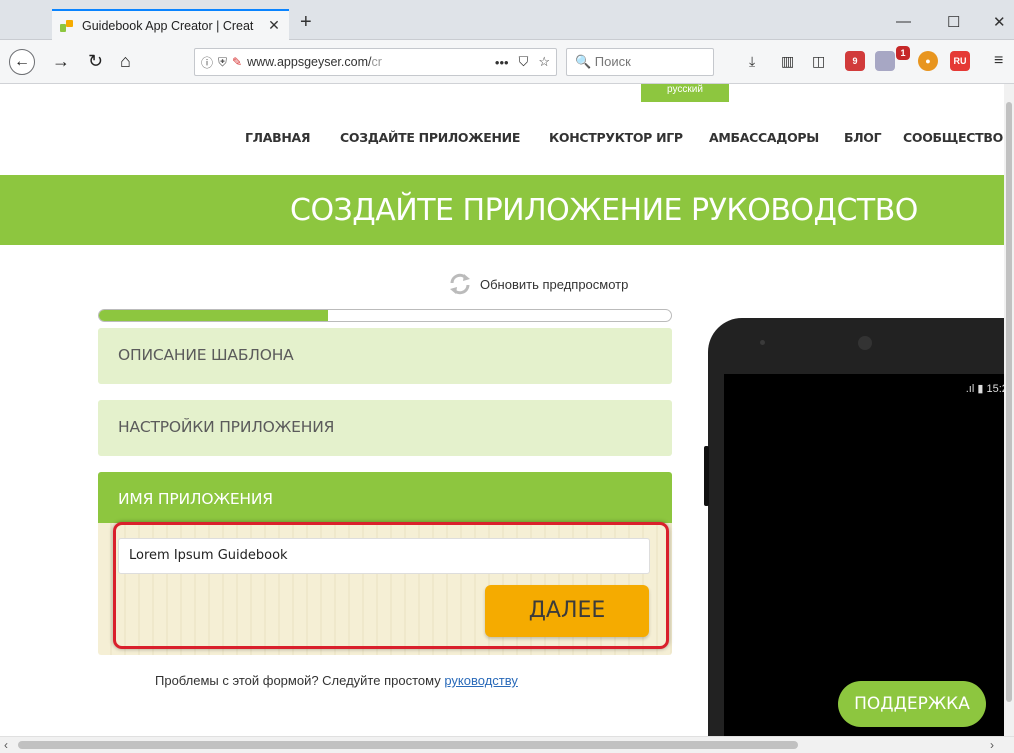 The height and width of the screenshot is (753, 1014). Describe the element at coordinates (885, 61) in the screenshot. I see `extension-shield-icon` at that location.